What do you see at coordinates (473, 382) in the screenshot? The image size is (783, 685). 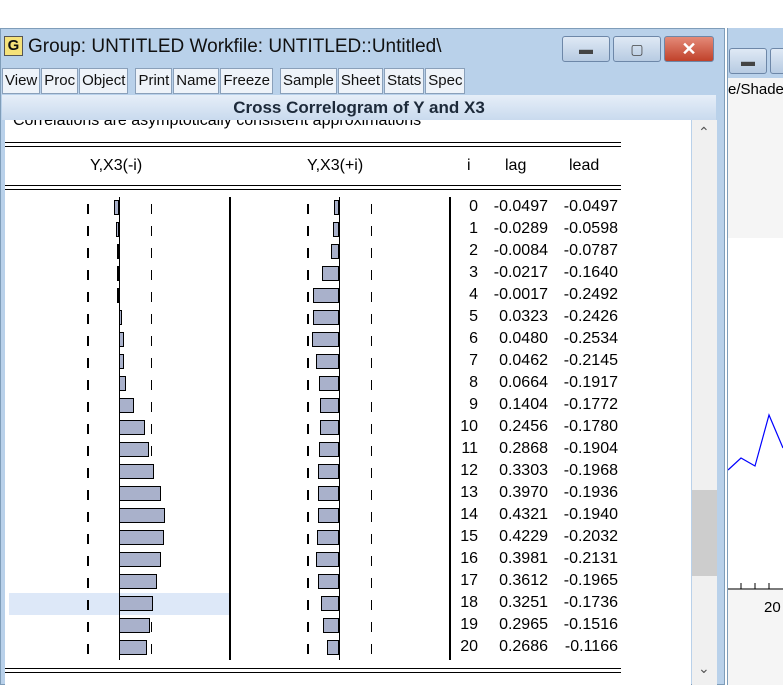 I see `row-index: 8` at bounding box center [473, 382].